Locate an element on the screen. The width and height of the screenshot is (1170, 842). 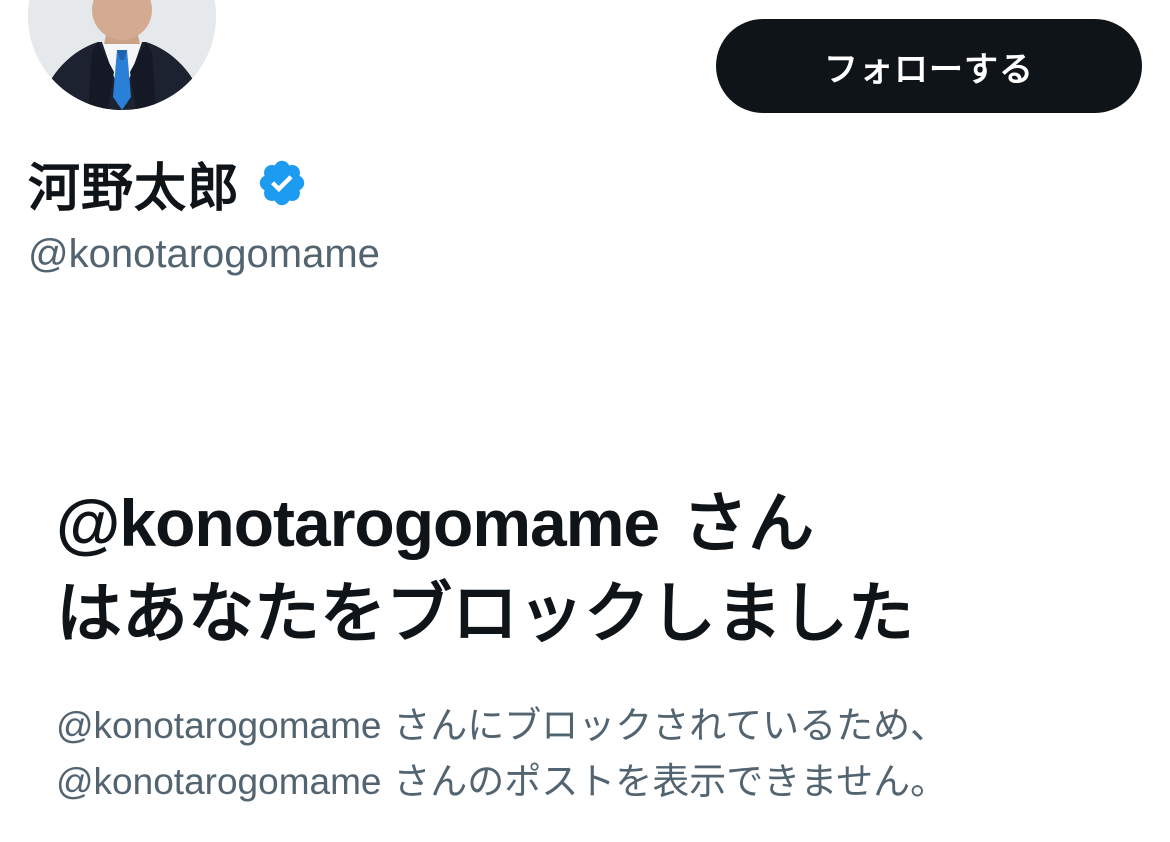
profile-name-row: 河野太郎 is located at coordinates (168, 183).